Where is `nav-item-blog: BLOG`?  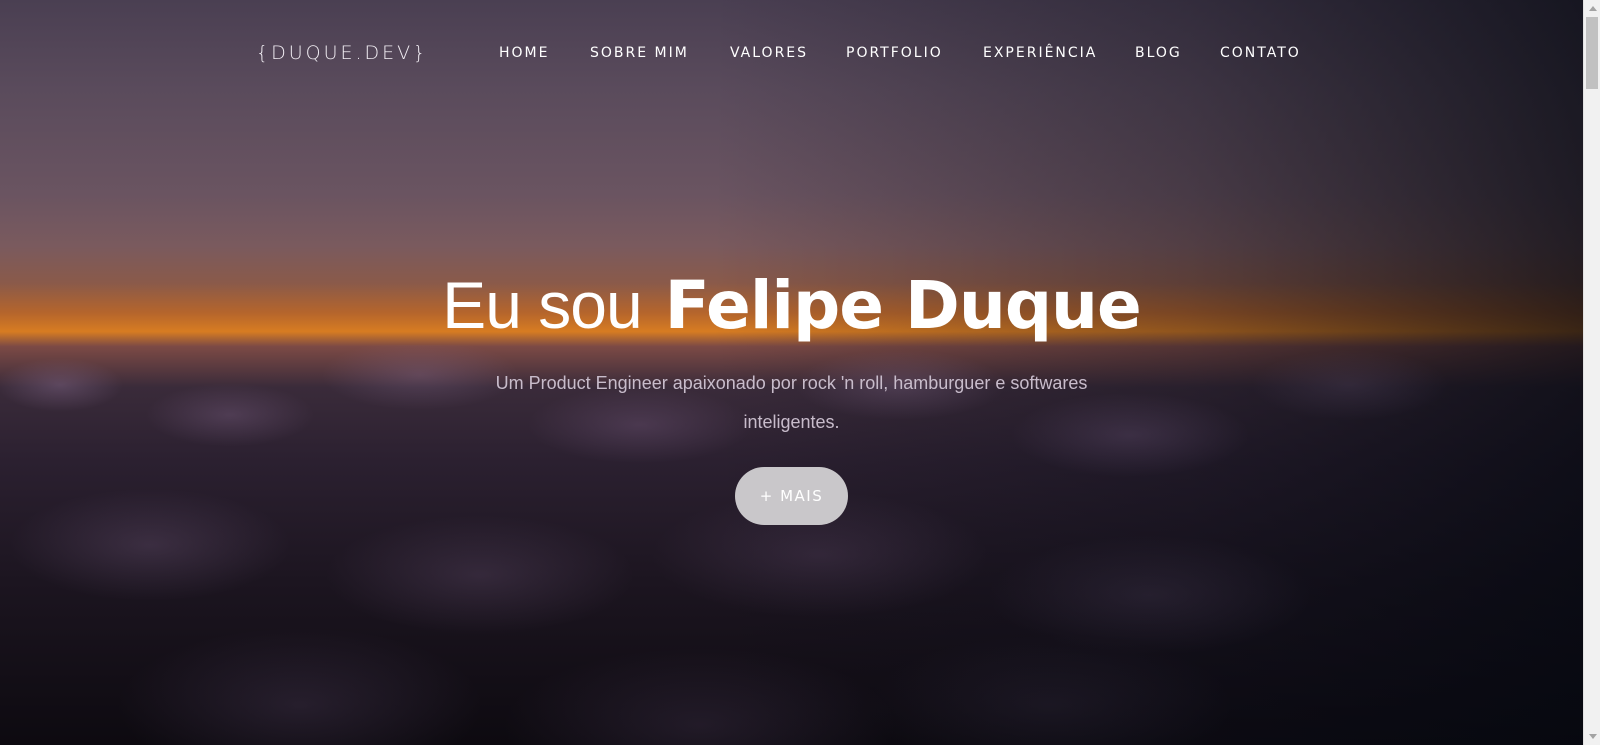 nav-item-blog: BLOG is located at coordinates (1158, 53).